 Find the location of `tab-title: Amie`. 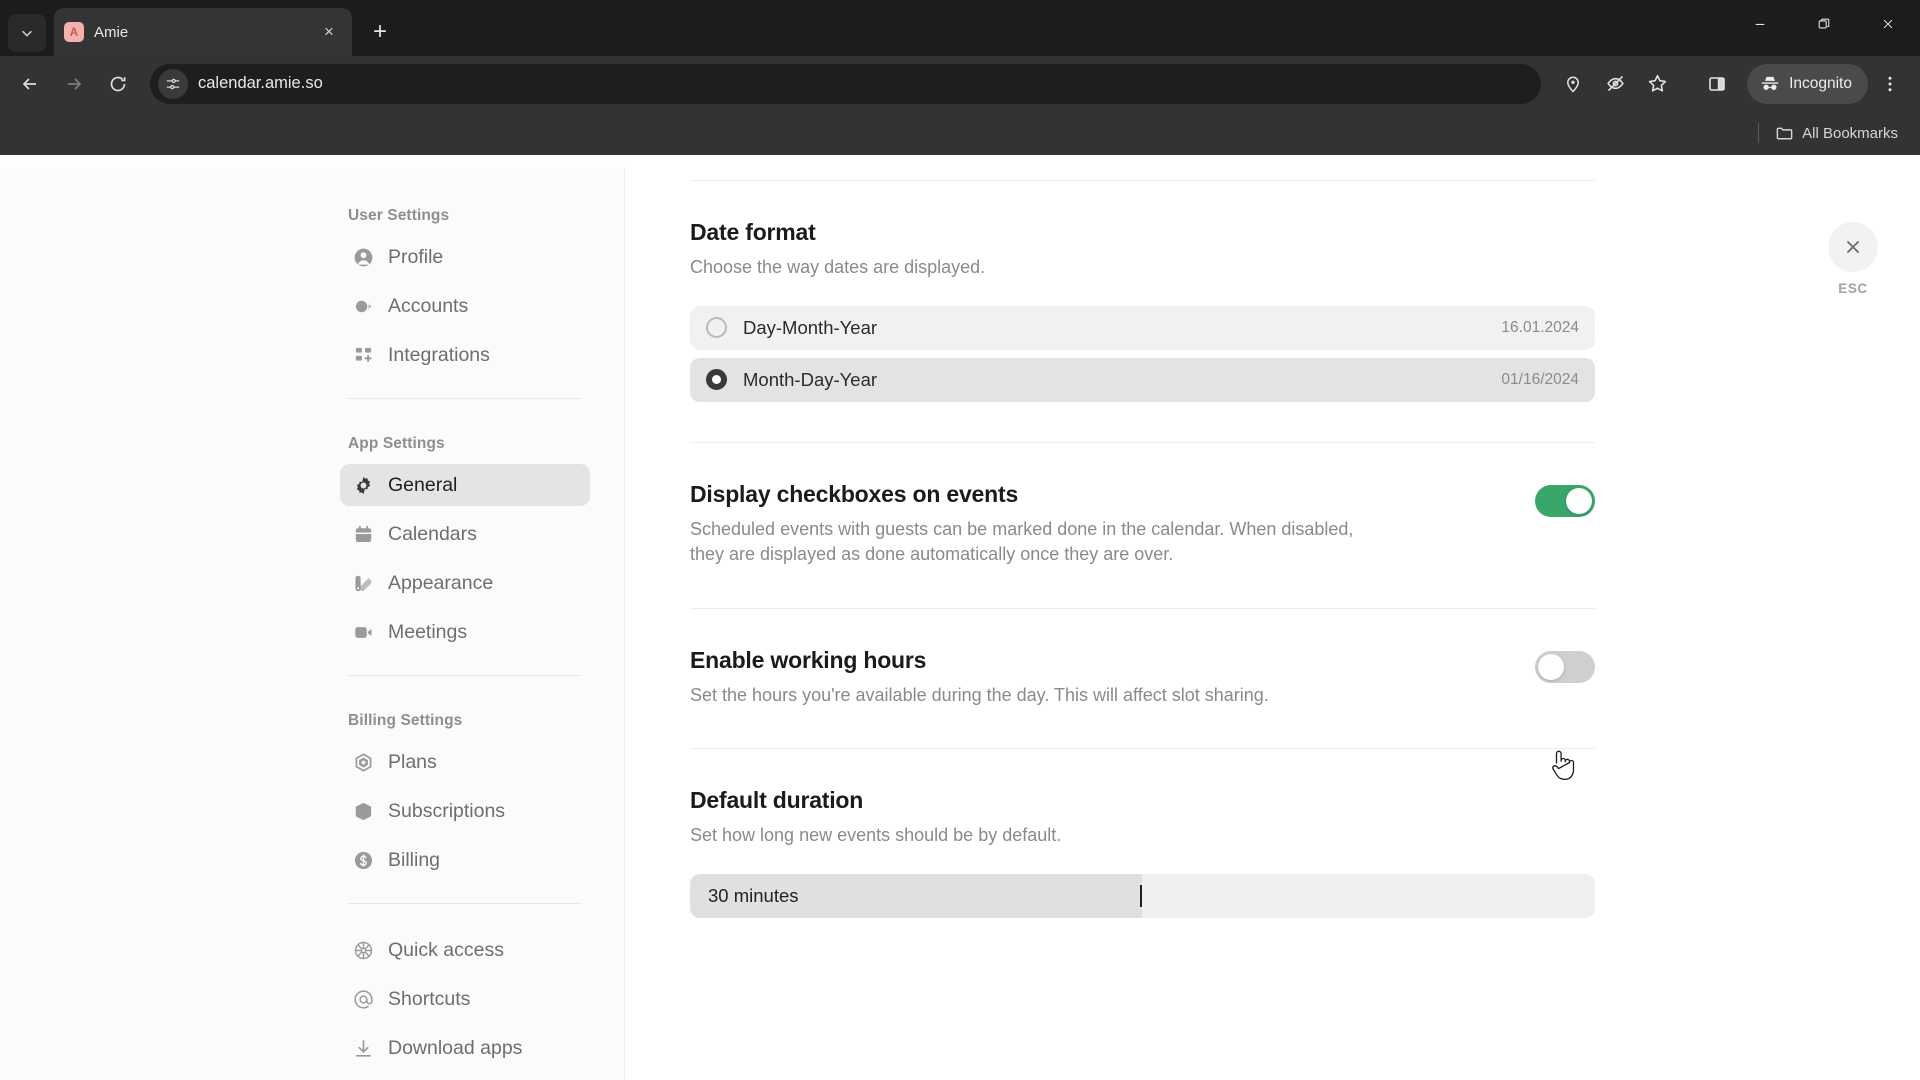

tab-title: Amie is located at coordinates (111, 32).